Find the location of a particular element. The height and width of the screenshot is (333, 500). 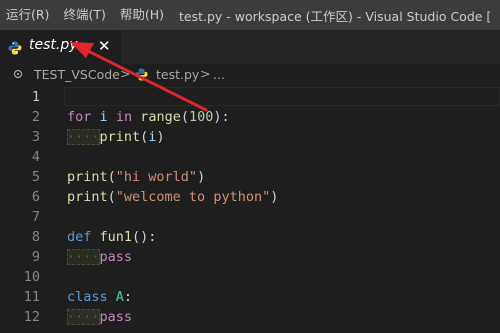

code-token: range is located at coordinates (160, 117).